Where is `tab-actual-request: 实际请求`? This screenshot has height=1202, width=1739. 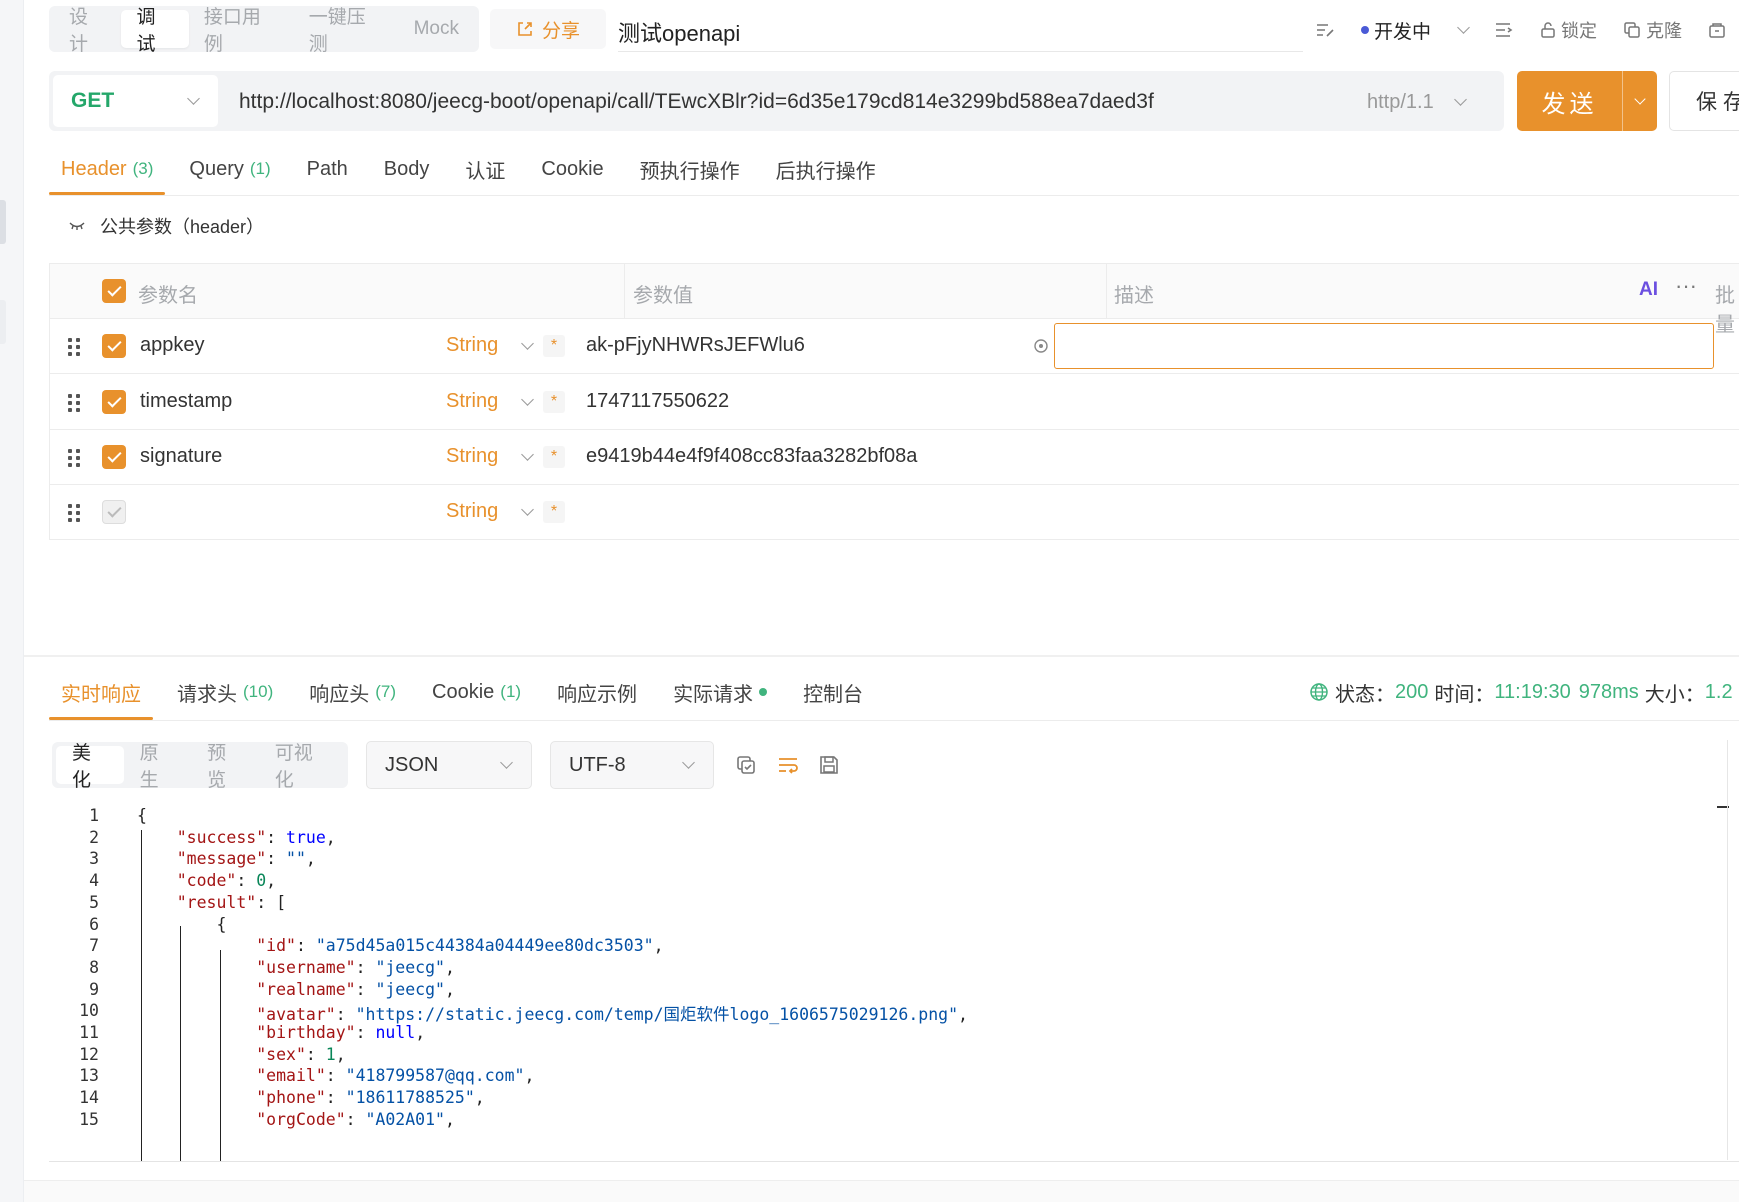 tab-actual-request: 实际请求 is located at coordinates (720, 692).